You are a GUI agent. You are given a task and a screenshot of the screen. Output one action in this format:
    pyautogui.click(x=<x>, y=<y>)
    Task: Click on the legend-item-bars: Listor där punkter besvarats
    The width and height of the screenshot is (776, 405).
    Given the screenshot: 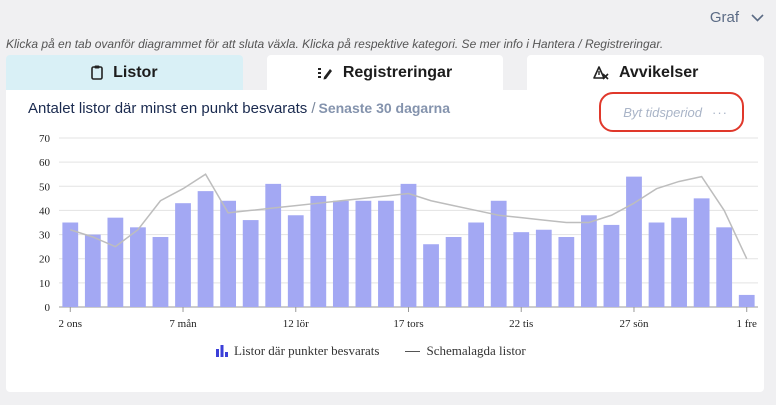 What is the action you would take?
    pyautogui.click(x=297, y=351)
    